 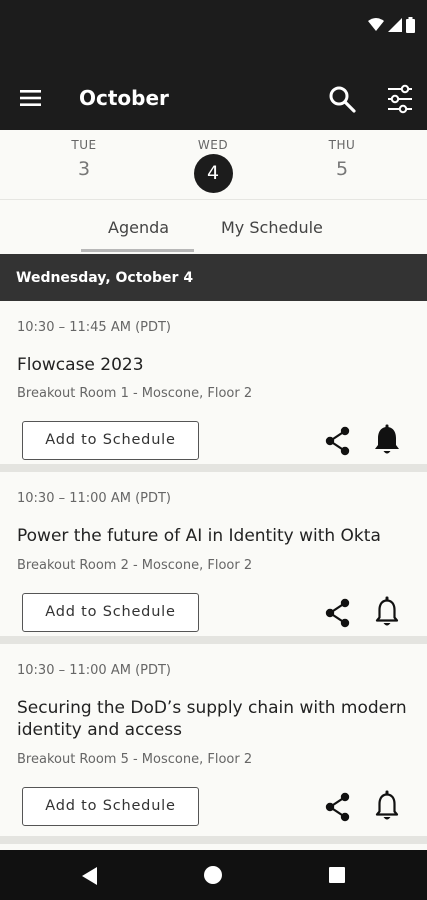 I want to click on date-tue: TUE 3, so click(x=84, y=159).